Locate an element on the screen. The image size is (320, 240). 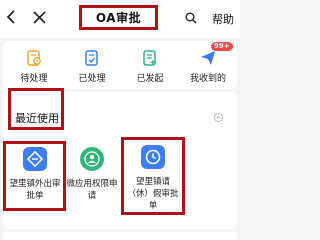
next-card-edge is located at coordinates (120, 236).